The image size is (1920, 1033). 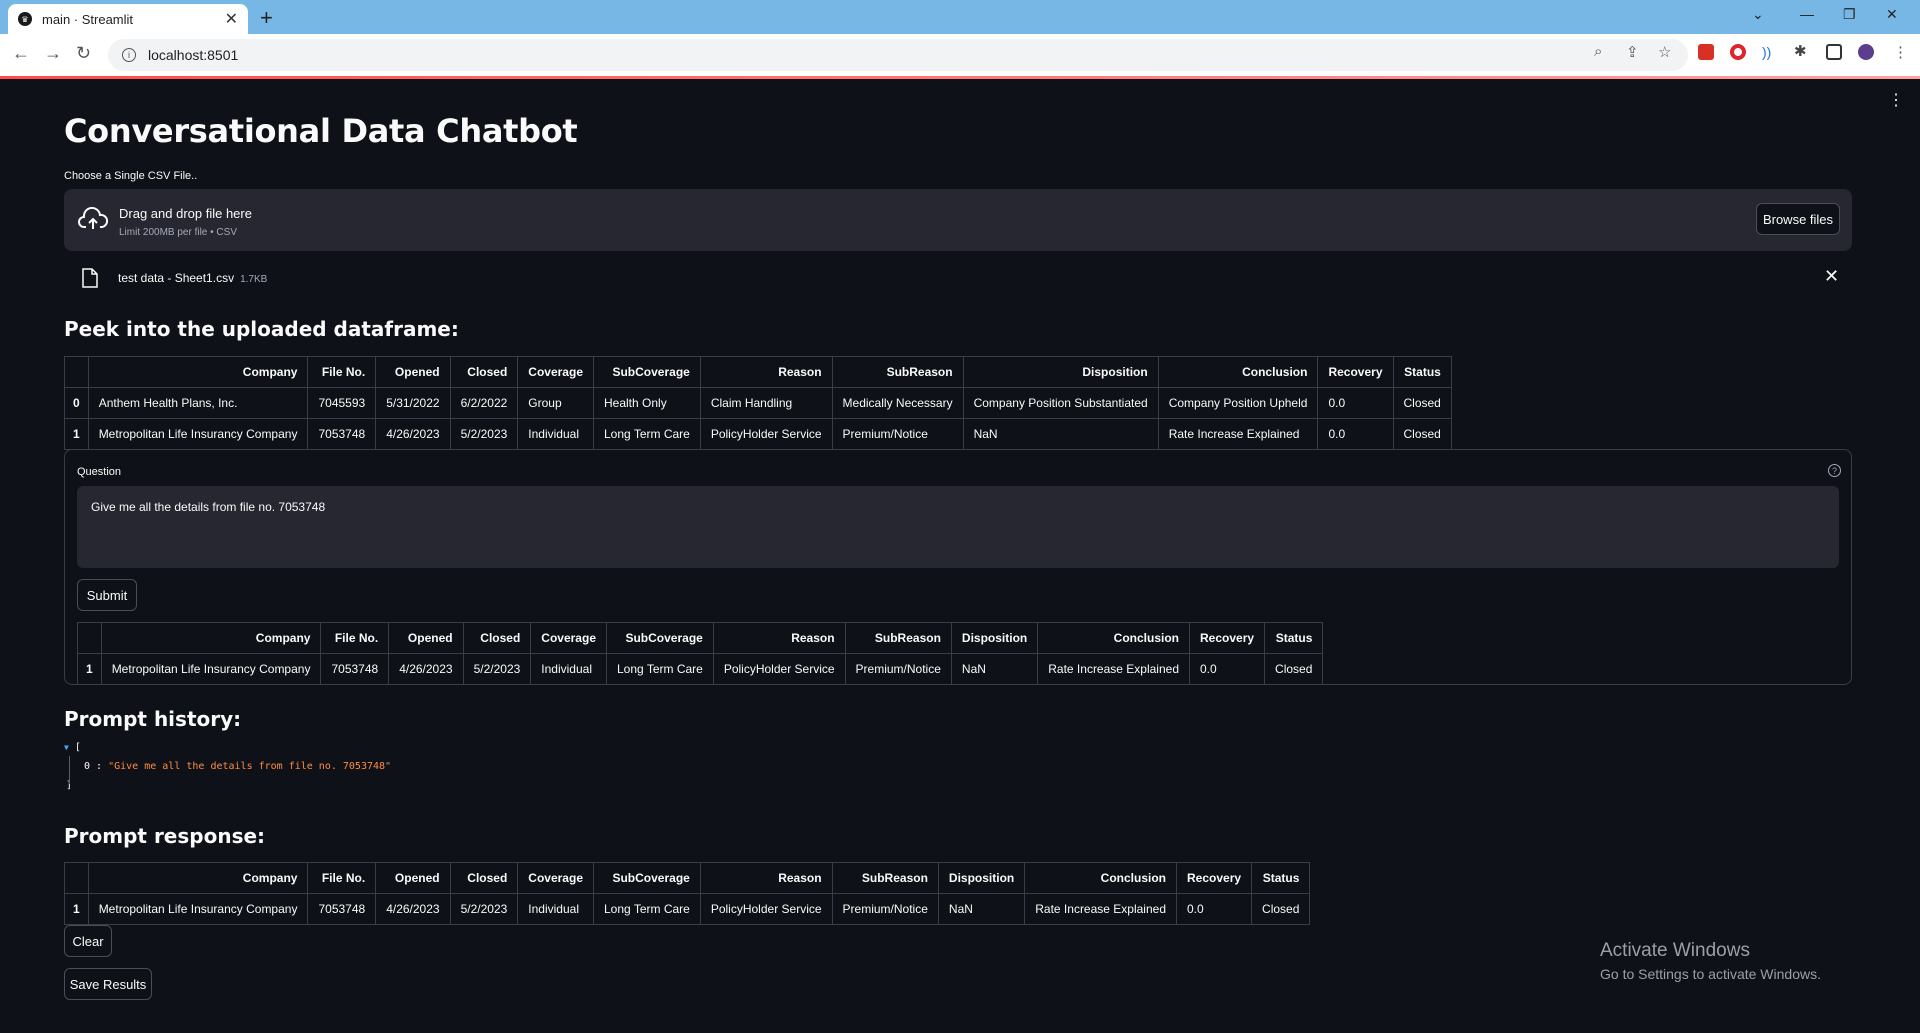 I want to click on remove-file-icon: ✕, so click(x=1831, y=276).